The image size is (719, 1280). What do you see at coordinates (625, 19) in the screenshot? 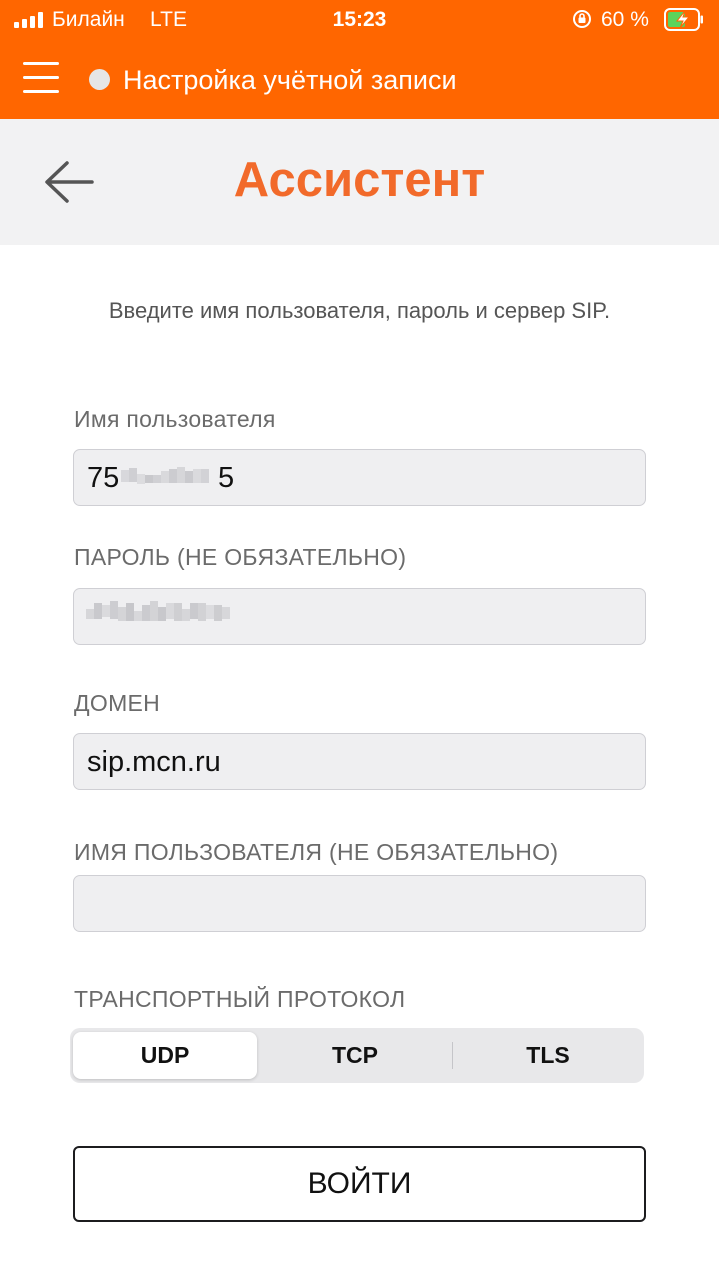
I see `battery-percent: 60 %` at bounding box center [625, 19].